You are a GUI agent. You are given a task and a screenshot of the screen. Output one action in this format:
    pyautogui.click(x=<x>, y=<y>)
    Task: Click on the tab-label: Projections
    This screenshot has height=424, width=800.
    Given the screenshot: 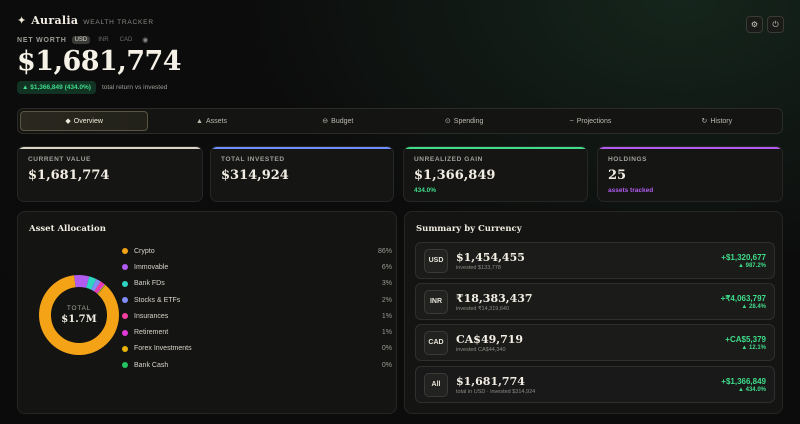 What is the action you would take?
    pyautogui.click(x=594, y=121)
    